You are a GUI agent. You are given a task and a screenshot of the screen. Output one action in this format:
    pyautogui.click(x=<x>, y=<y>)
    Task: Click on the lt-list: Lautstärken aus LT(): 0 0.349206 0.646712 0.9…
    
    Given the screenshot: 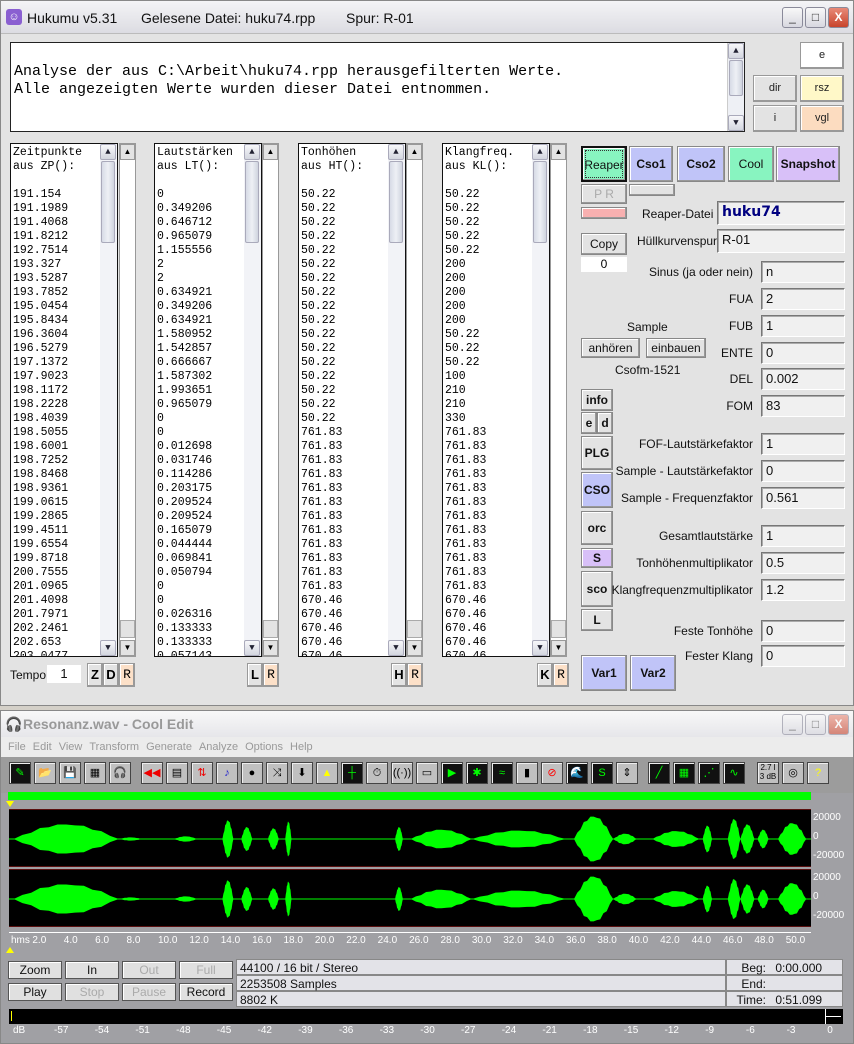 What is the action you would take?
    pyautogui.click(x=208, y=400)
    